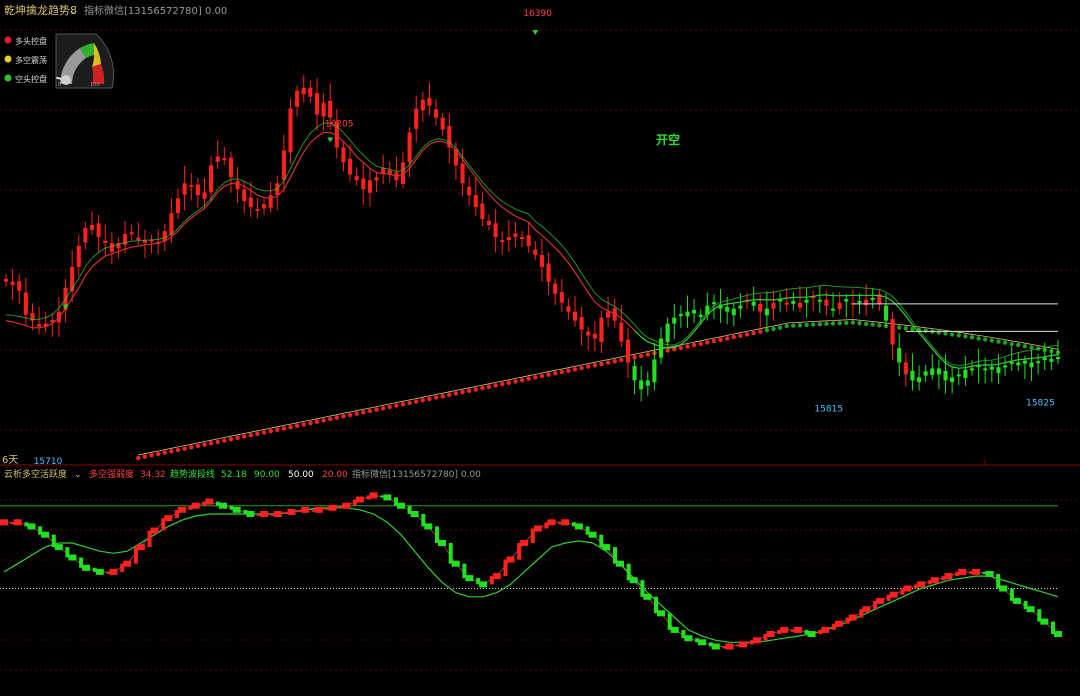 Image resolution: width=1080 pixels, height=696 pixels. What do you see at coordinates (40, 10) in the screenshot?
I see `top-indicator-name: 乾坤擒龙趋势8` at bounding box center [40, 10].